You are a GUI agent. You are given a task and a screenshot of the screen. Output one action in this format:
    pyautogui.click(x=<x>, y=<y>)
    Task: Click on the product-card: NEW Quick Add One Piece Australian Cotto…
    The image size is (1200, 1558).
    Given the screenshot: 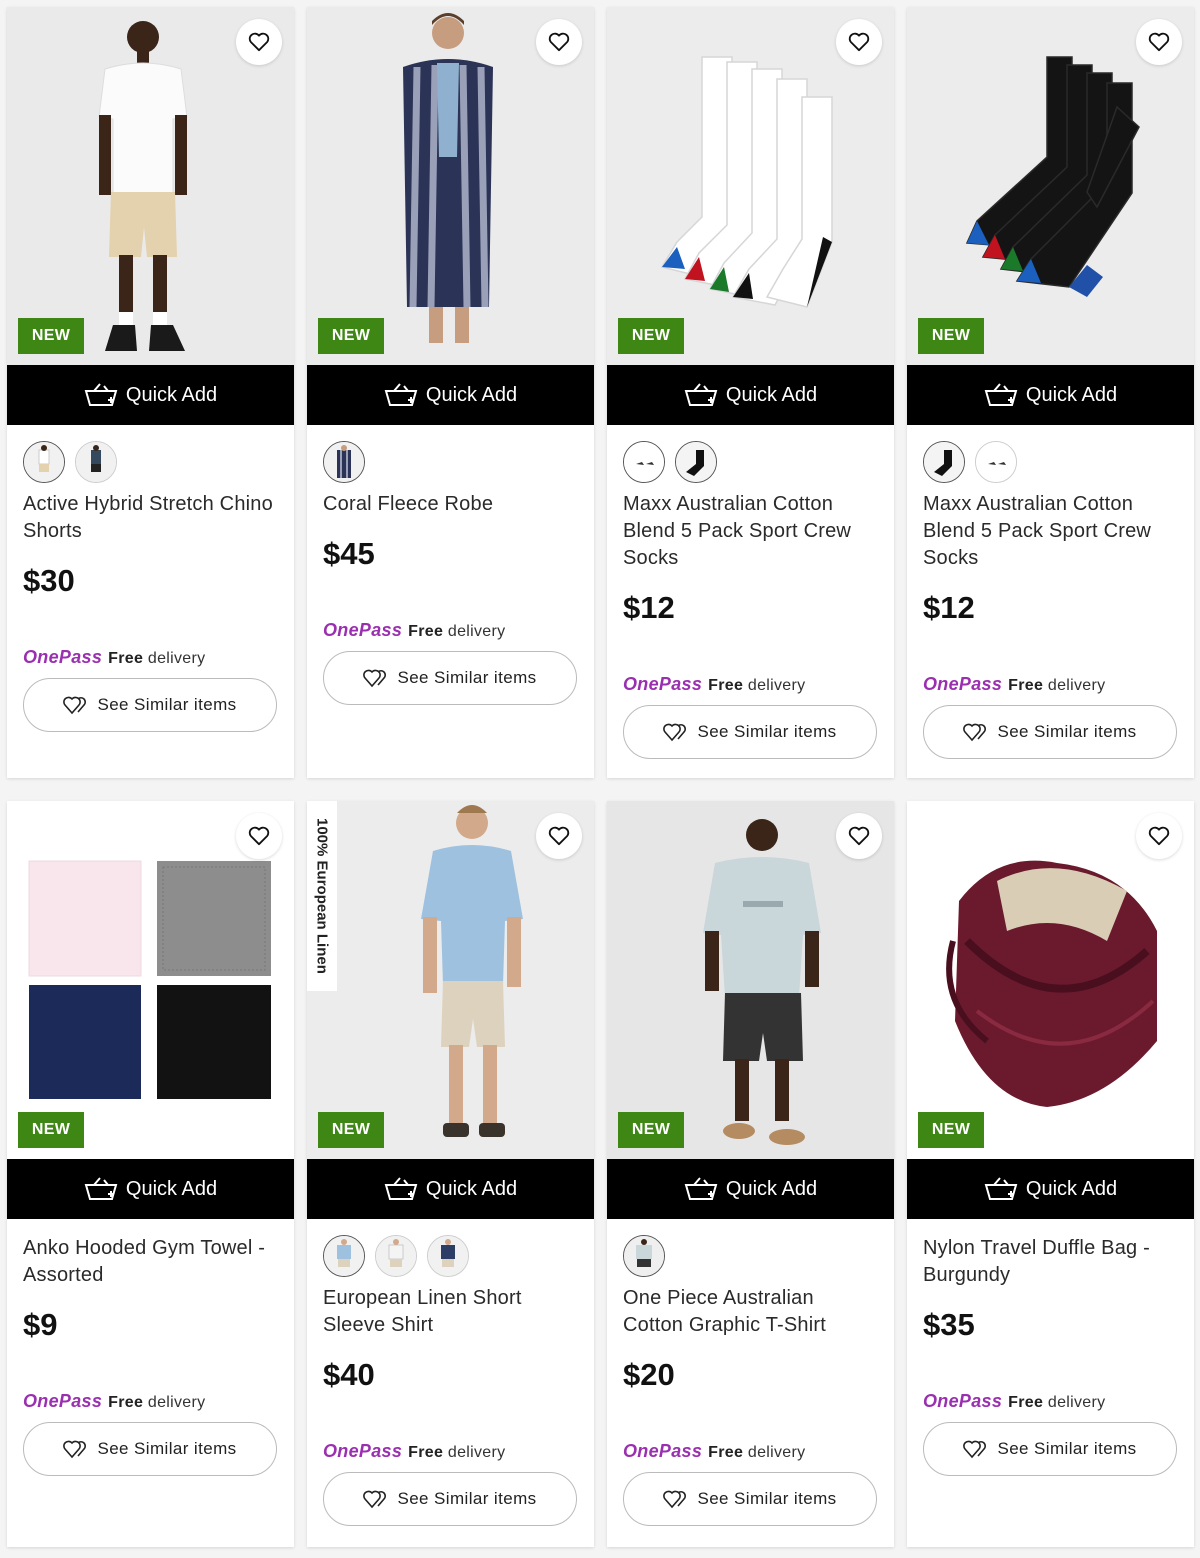 What is the action you would take?
    pyautogui.click(x=750, y=1174)
    